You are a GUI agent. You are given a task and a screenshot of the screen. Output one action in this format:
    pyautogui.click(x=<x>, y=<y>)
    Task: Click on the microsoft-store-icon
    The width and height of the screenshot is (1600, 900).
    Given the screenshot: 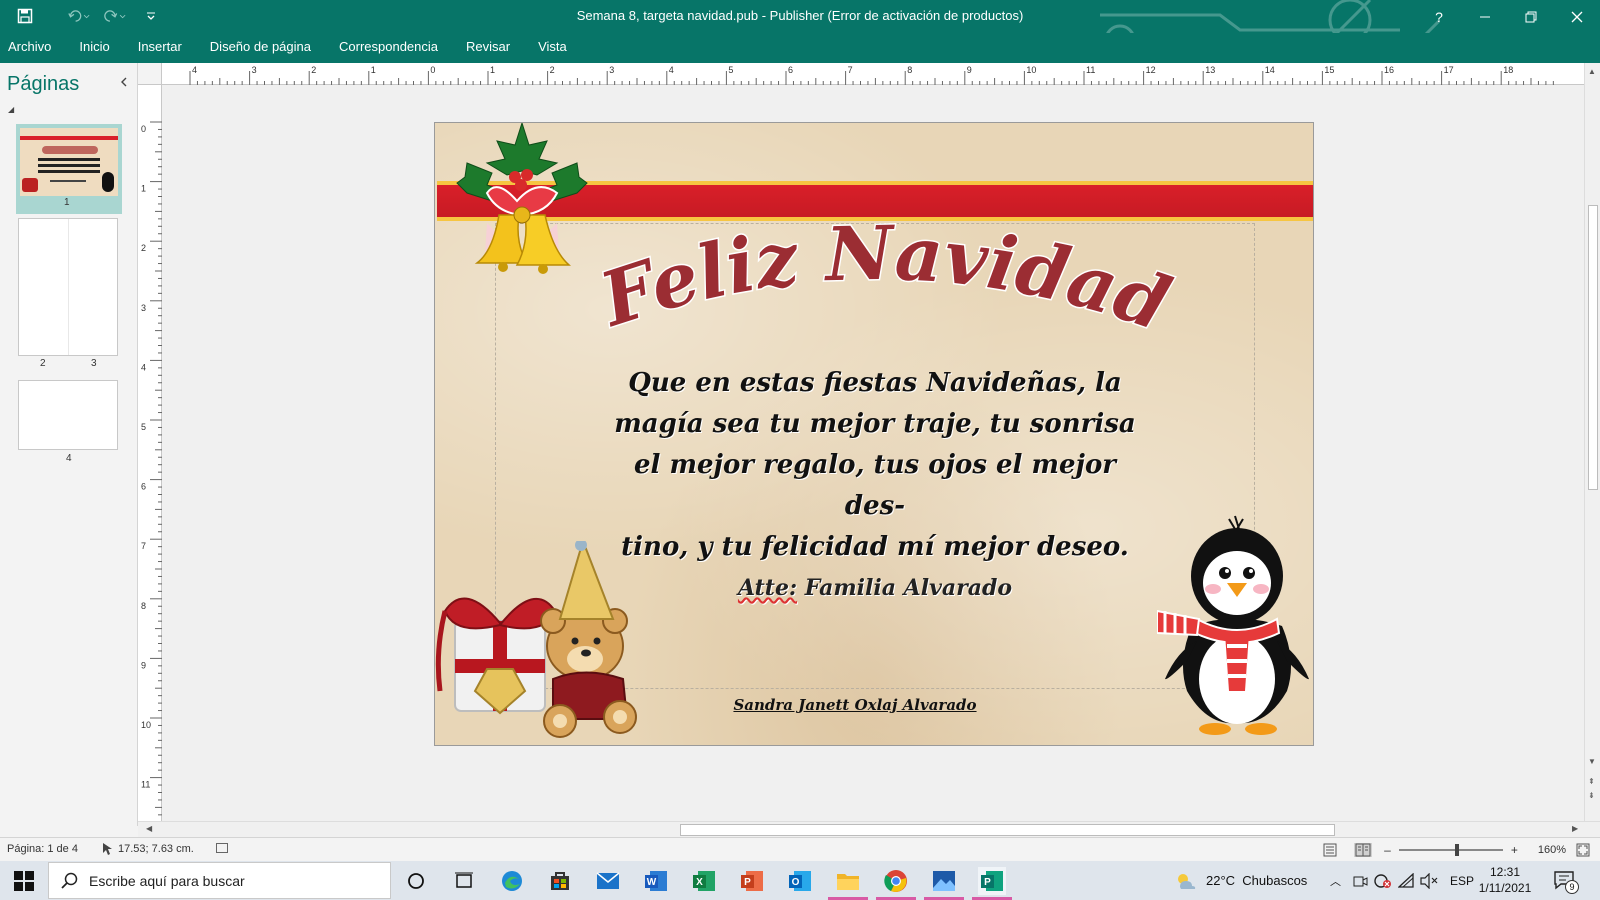 What is the action you would take?
    pyautogui.click(x=560, y=881)
    